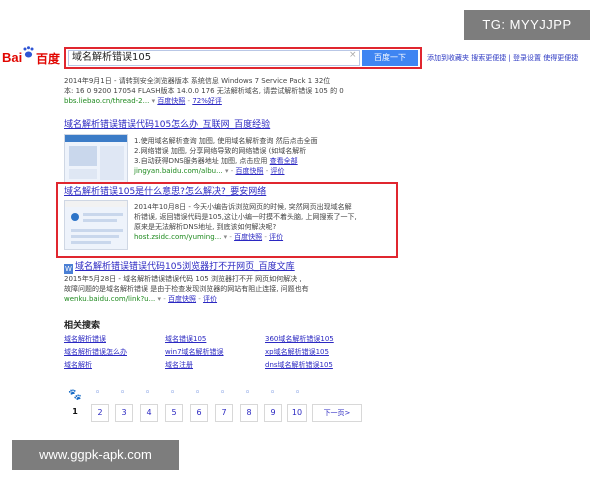 The width and height of the screenshot is (600, 480). I want to click on page-link: 8, so click(249, 413).